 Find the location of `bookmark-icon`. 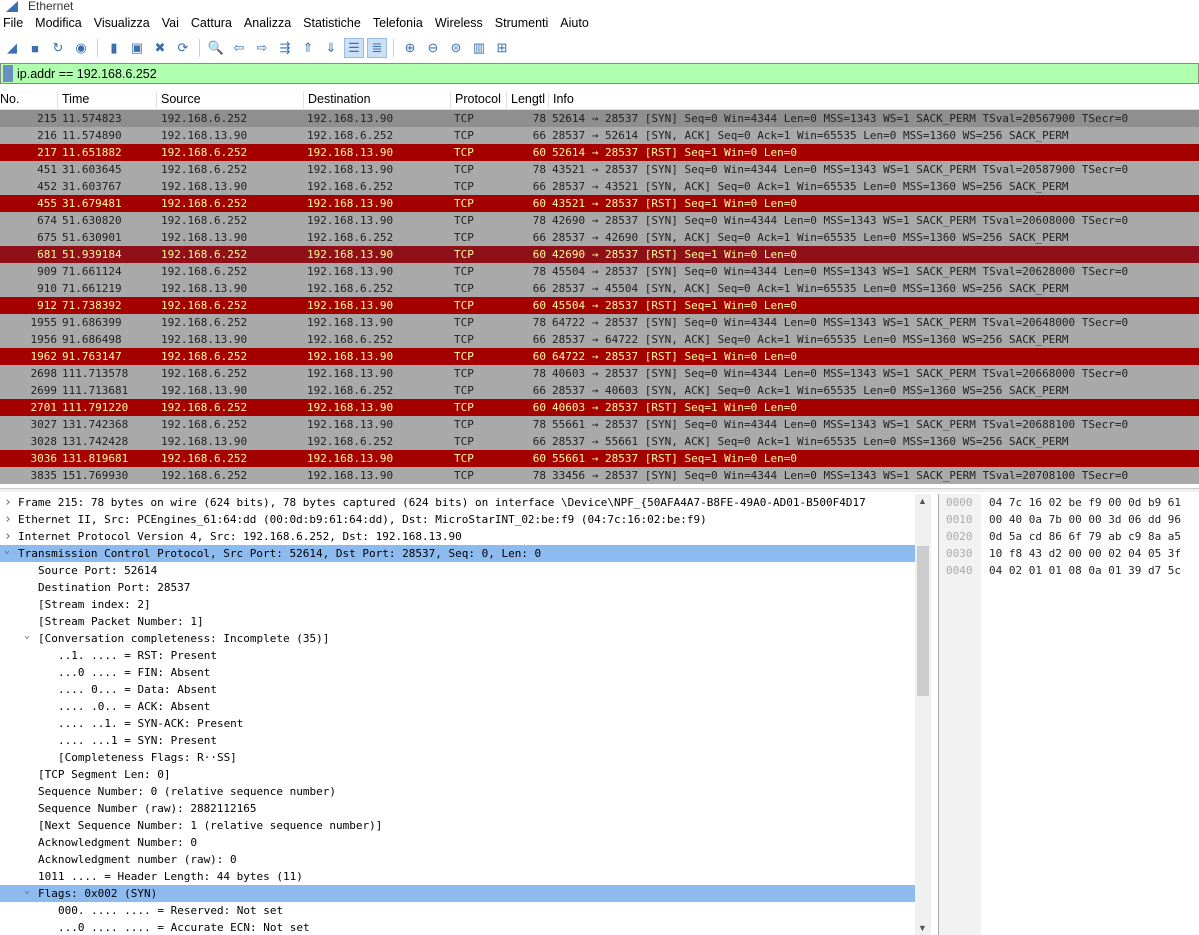

bookmark-icon is located at coordinates (8, 73).